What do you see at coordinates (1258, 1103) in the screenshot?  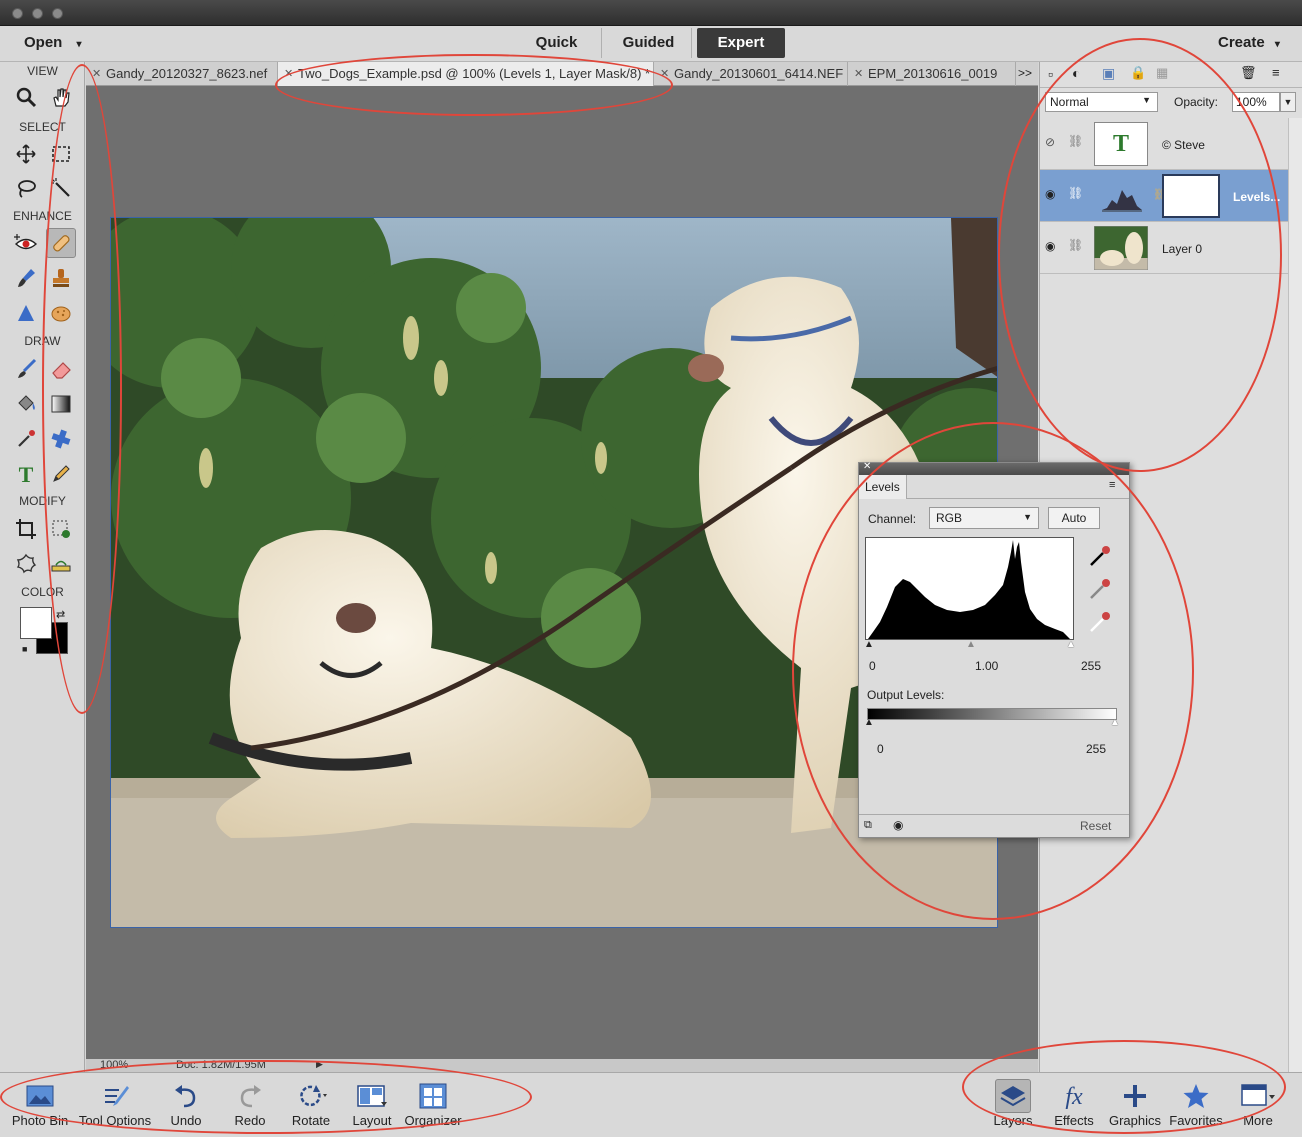 I see `more-button: More` at bounding box center [1258, 1103].